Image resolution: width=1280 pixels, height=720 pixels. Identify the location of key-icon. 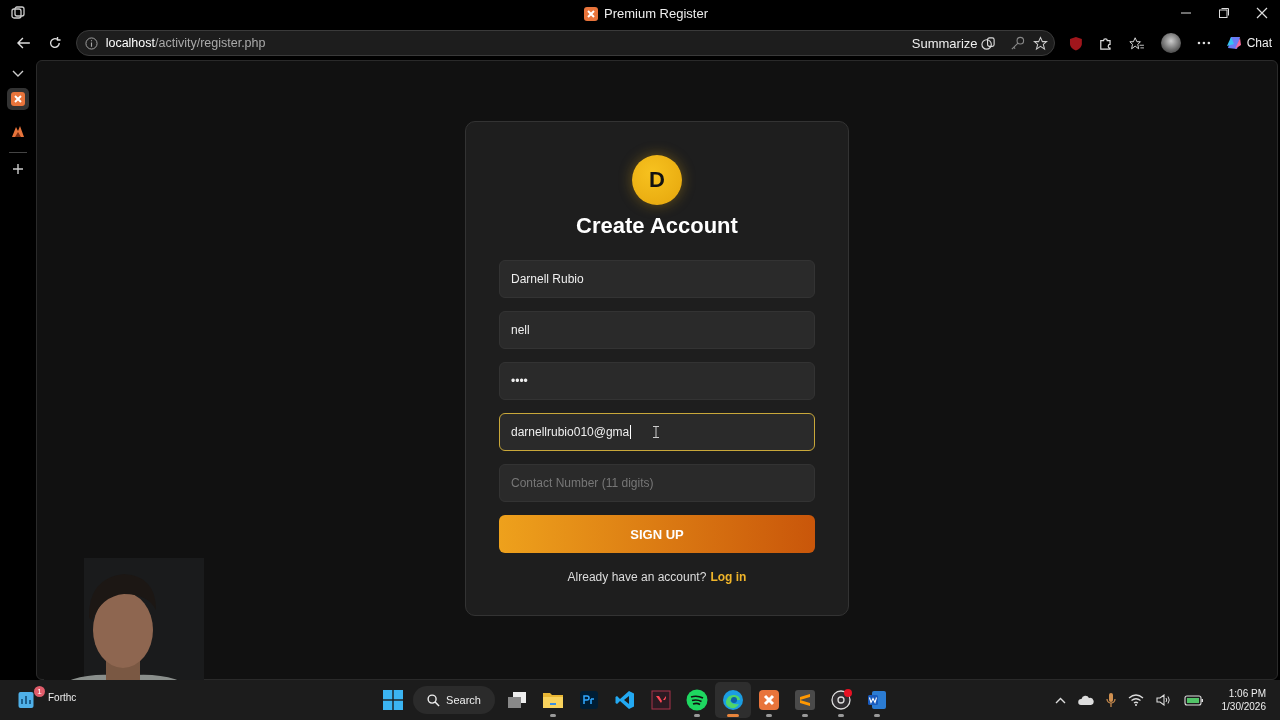
(1017, 43).